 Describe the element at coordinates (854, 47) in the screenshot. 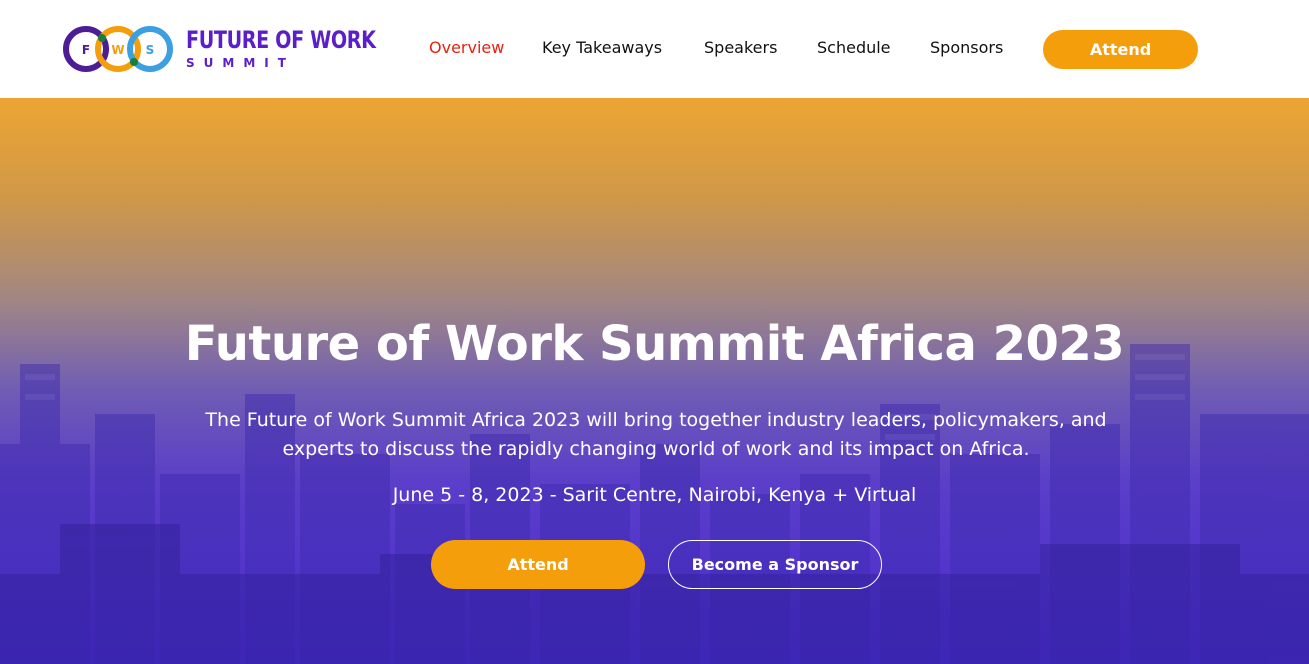

I see `nav-schedule: Schedule` at that location.